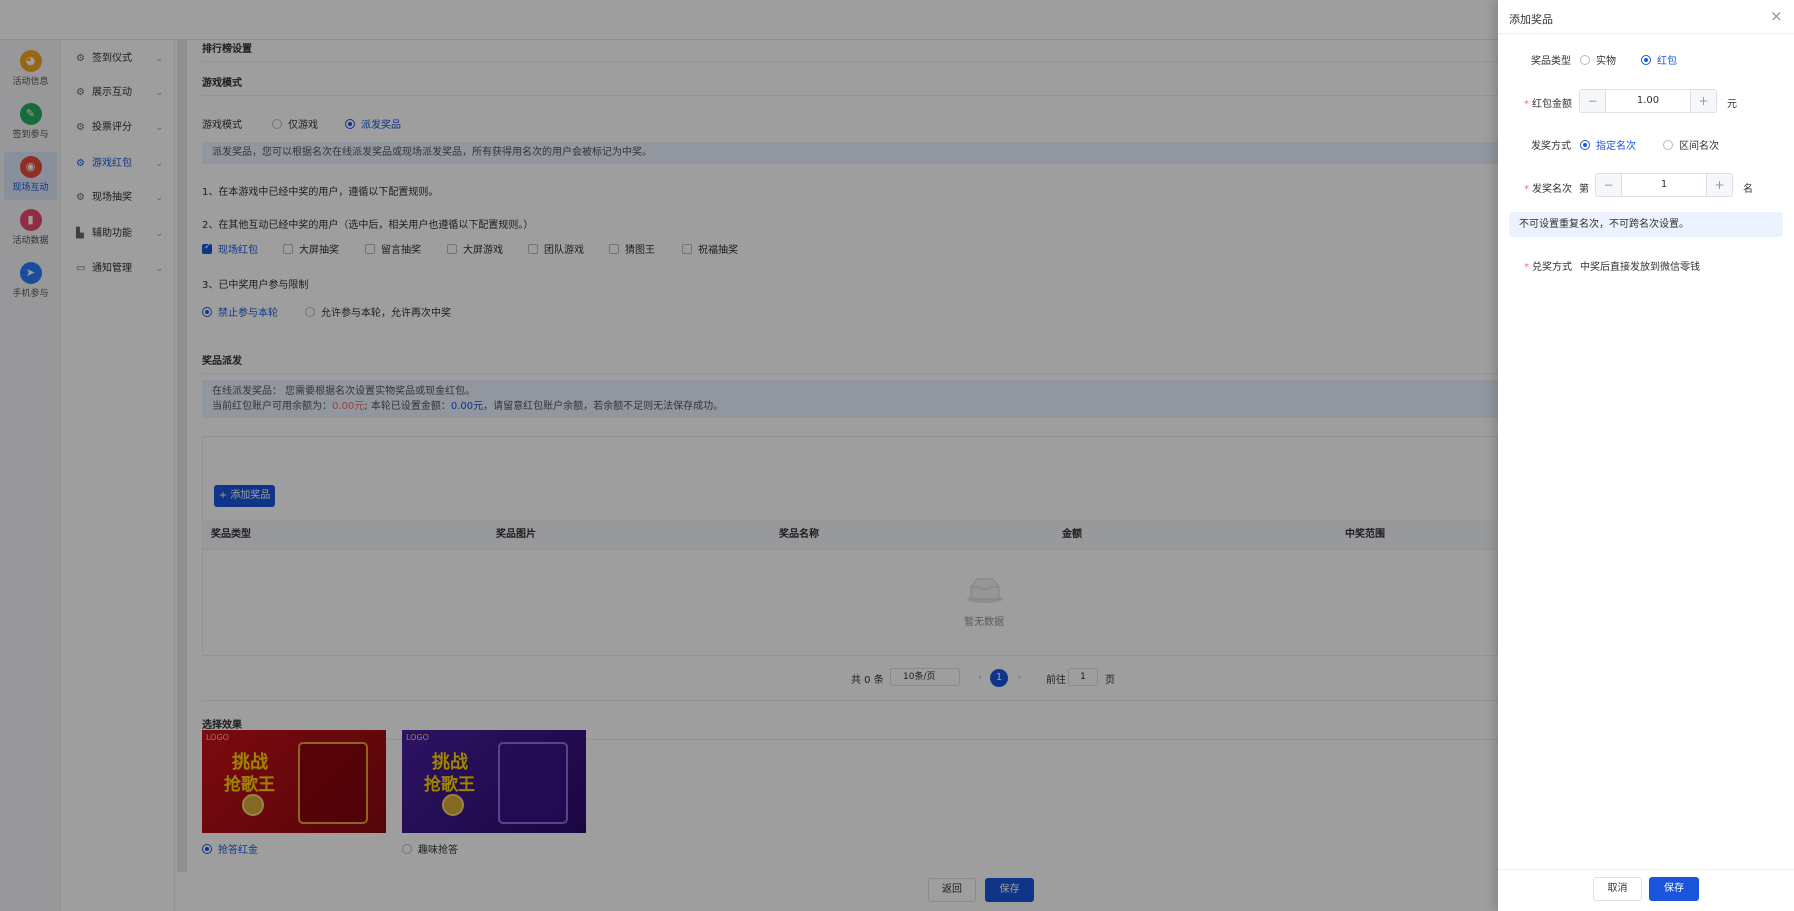  I want to click on rank-suffix: 名, so click(1748, 189).